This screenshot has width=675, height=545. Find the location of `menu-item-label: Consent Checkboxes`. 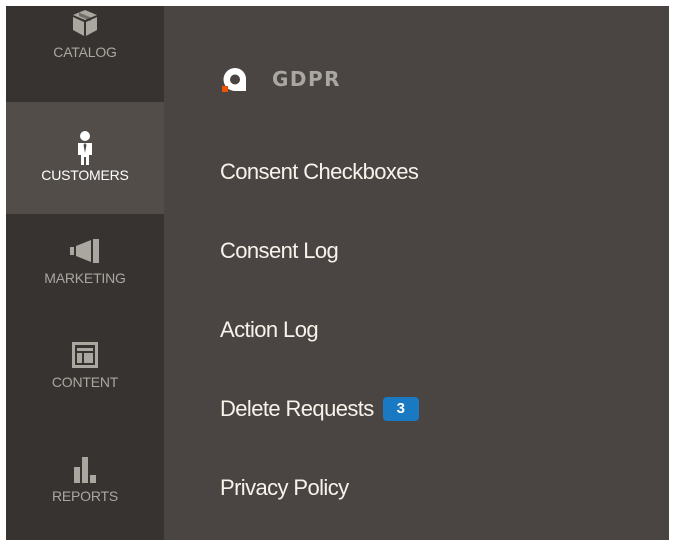

menu-item-label: Consent Checkboxes is located at coordinates (319, 171).